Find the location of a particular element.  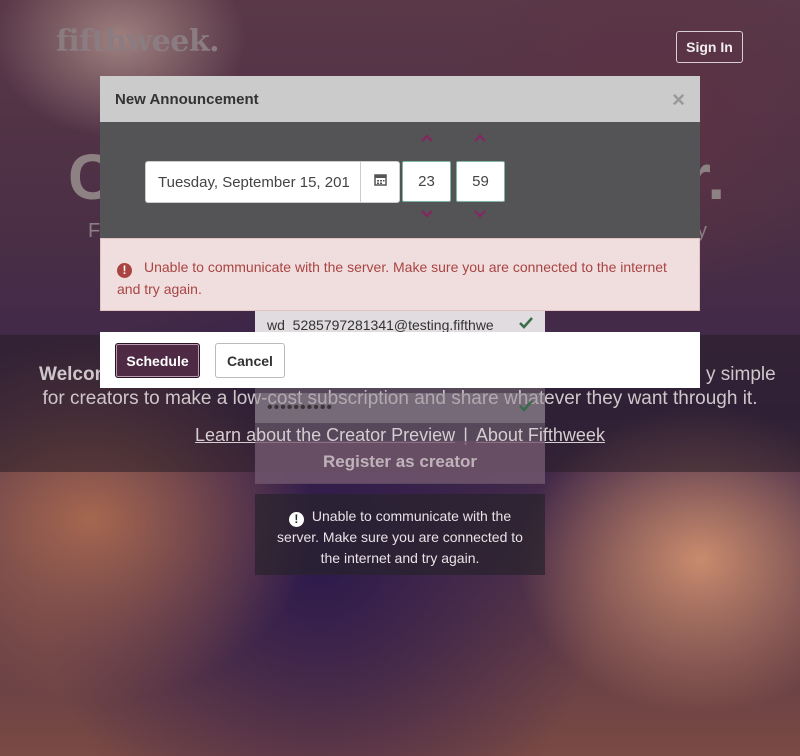

register-creator-button: Register as creator is located at coordinates (400, 462).